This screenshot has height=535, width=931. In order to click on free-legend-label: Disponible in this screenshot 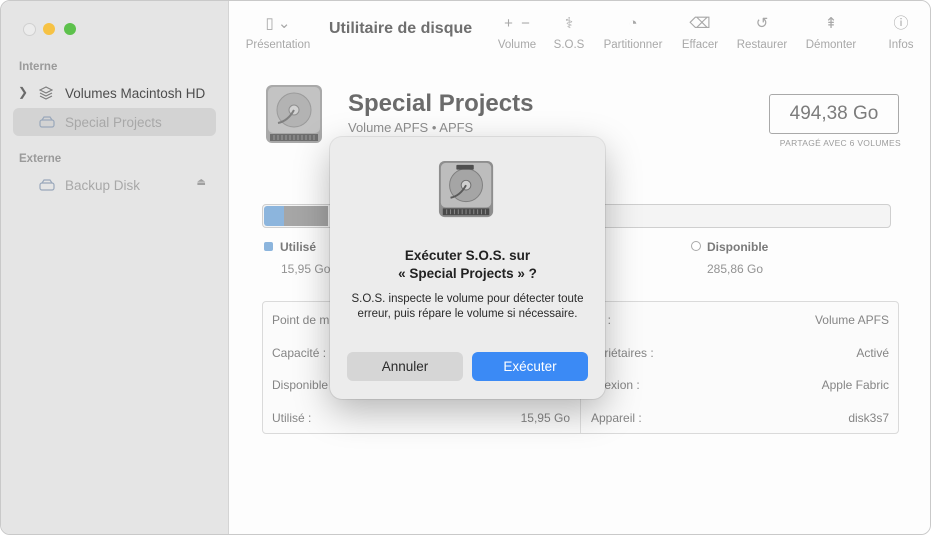, I will do `click(738, 247)`.